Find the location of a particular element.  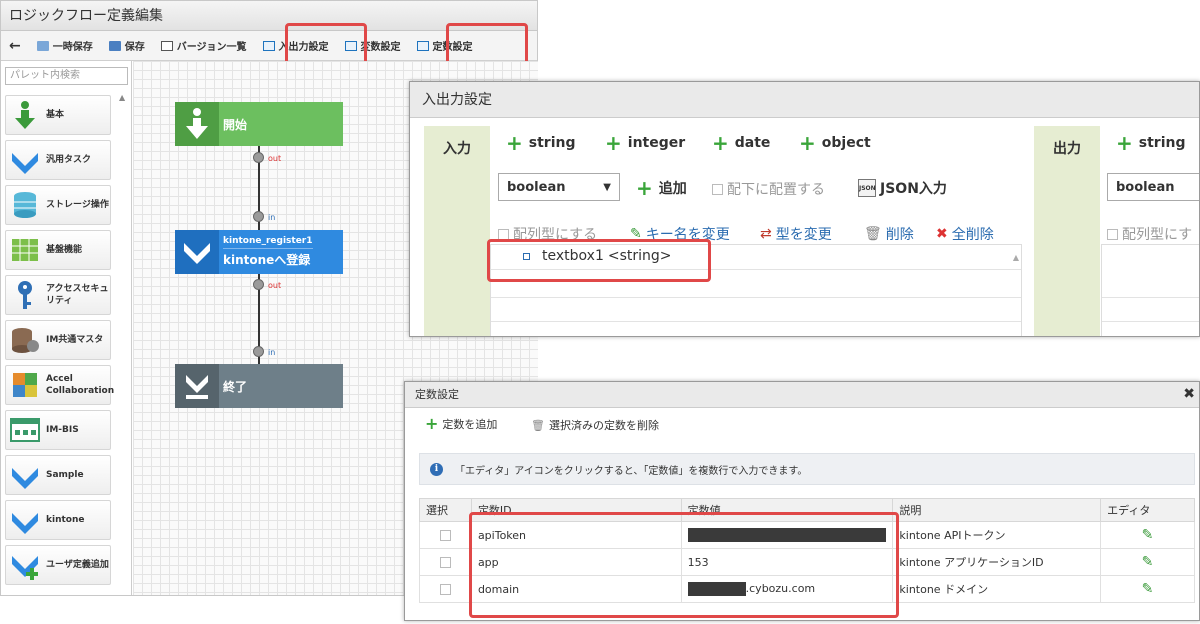

output-type-select: boolean is located at coordinates (1153, 187).